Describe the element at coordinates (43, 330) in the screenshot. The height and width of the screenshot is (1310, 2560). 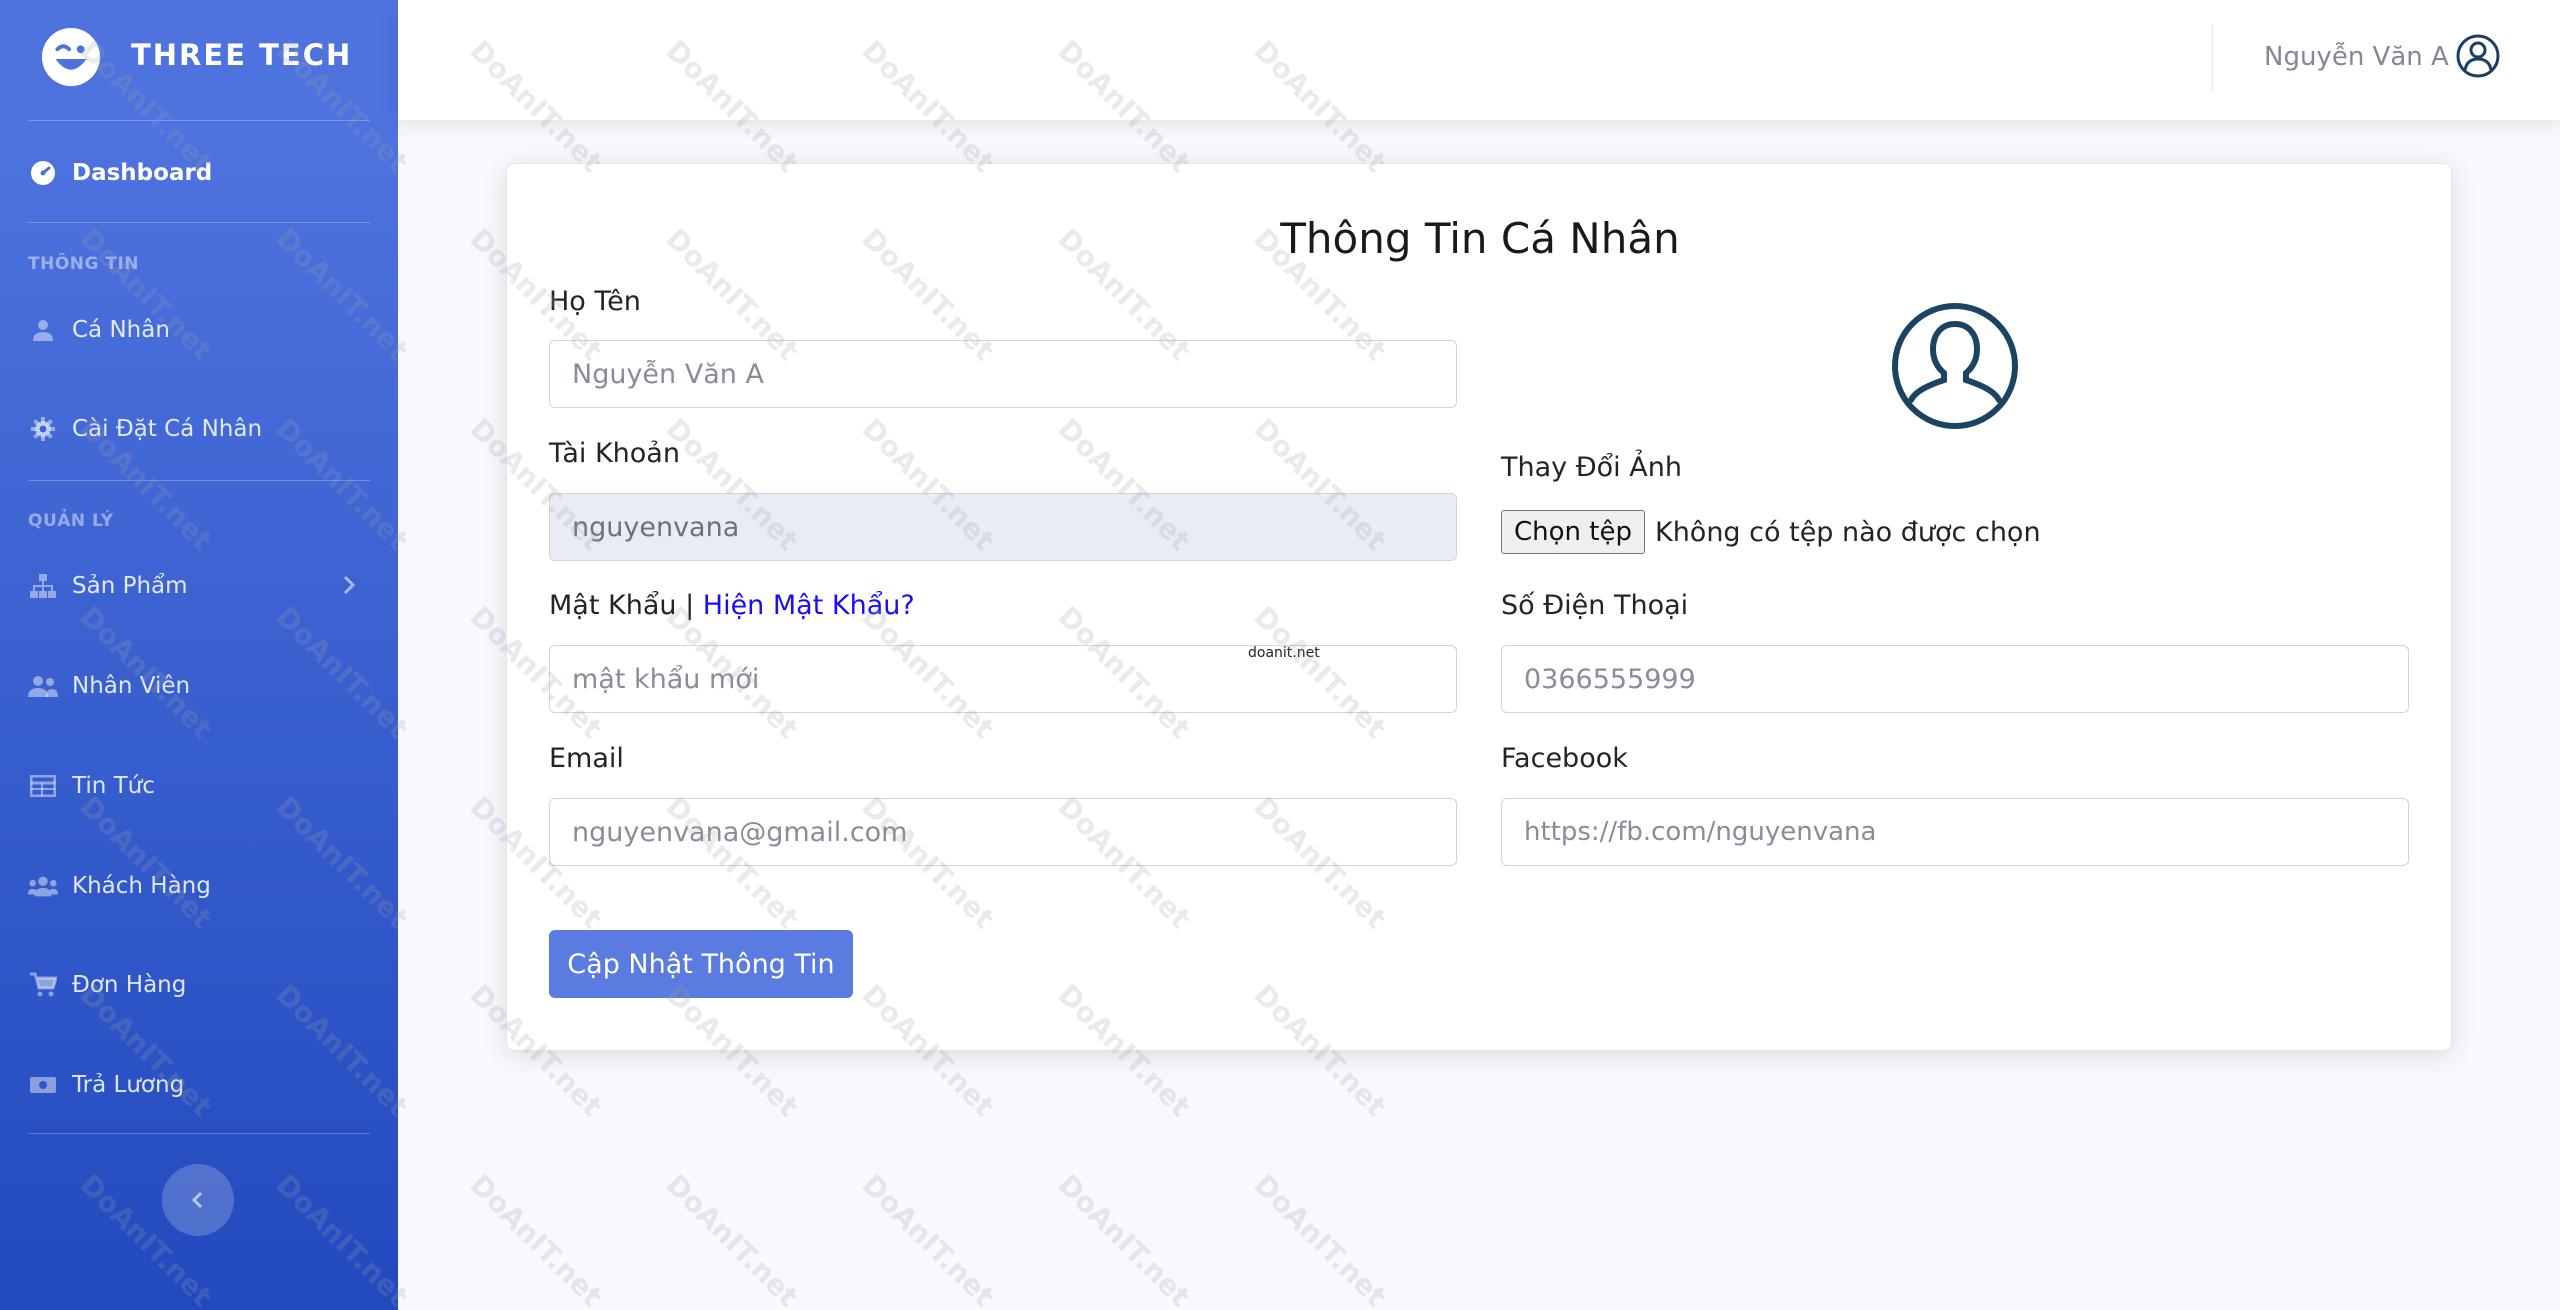
I see `user-icon` at that location.